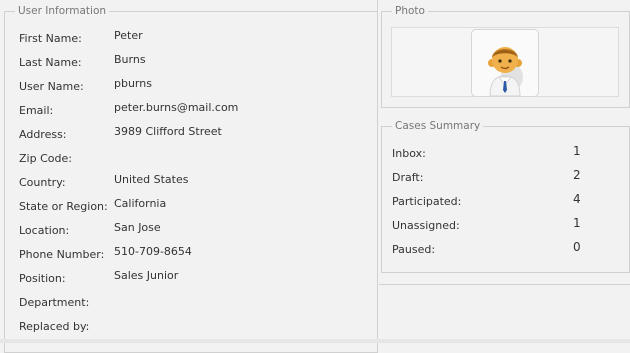  Describe the element at coordinates (44, 230) in the screenshot. I see `location-label: Location:` at that location.